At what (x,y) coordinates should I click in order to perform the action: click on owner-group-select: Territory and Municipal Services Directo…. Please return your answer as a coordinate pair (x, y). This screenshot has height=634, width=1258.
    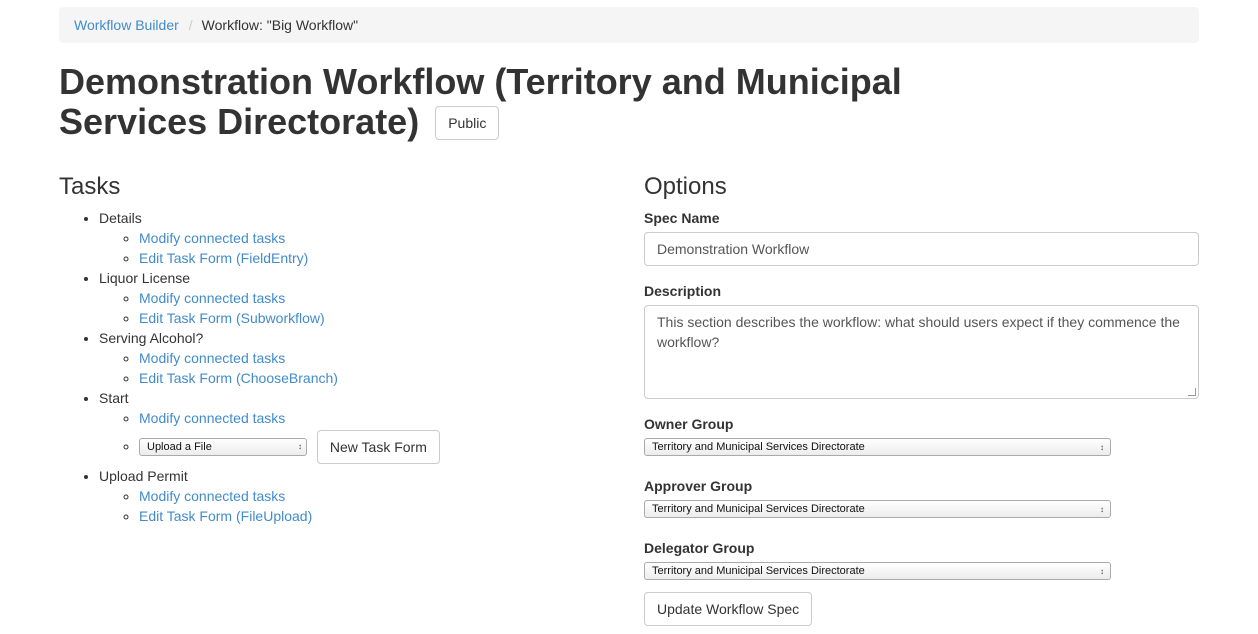
    Looking at the image, I should click on (877, 447).